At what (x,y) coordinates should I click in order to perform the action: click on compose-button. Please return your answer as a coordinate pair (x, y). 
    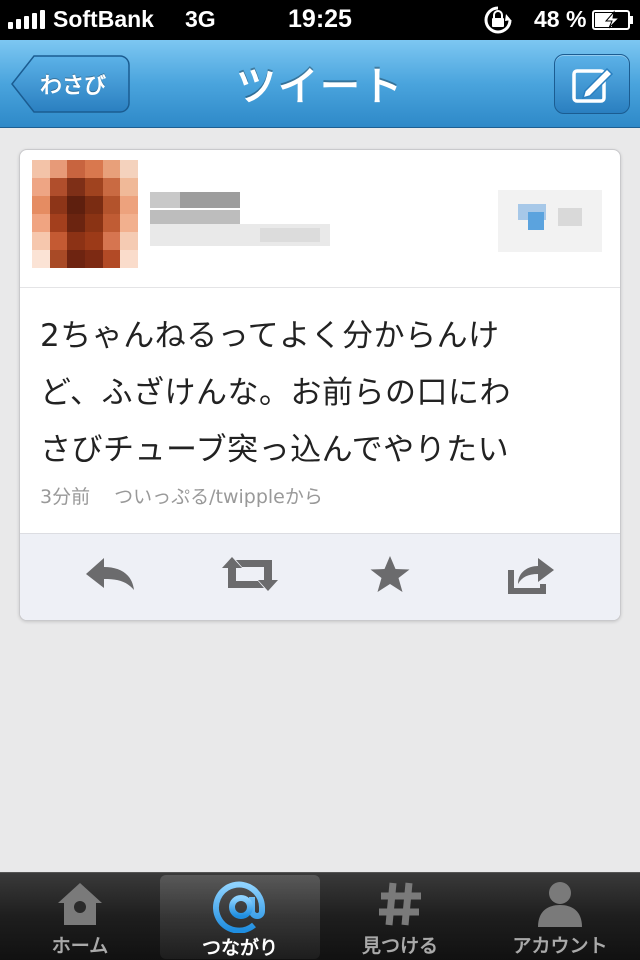
    Looking at the image, I should click on (592, 84).